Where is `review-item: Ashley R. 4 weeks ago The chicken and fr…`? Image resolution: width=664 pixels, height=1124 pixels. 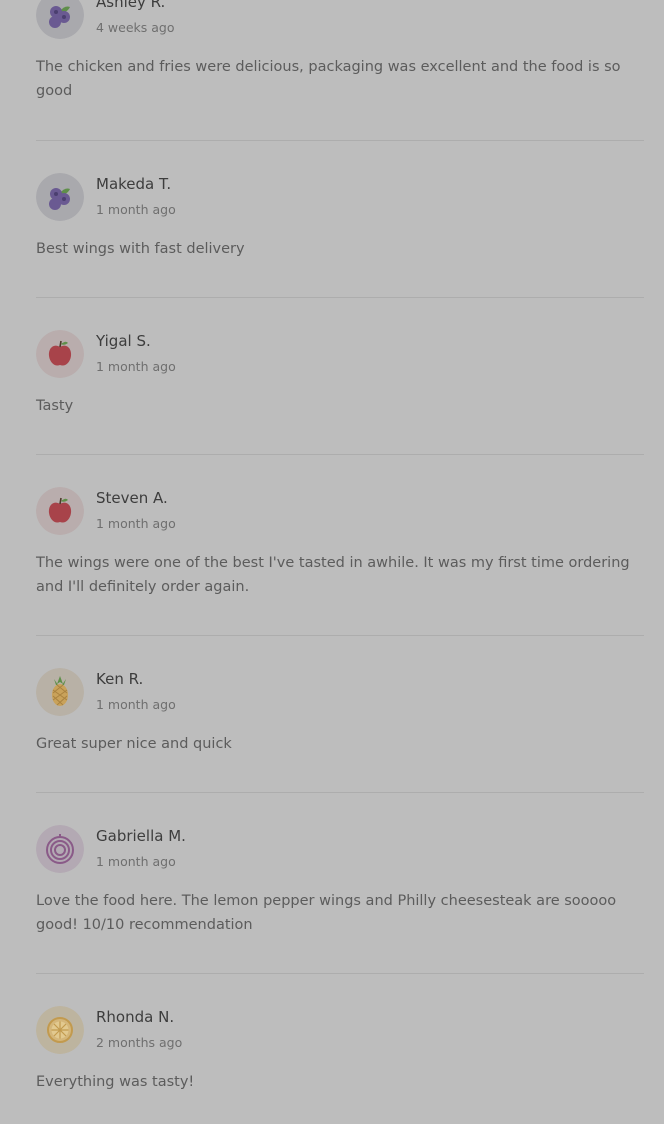
review-item: Ashley R. 4 weeks ago The chicken and fr… is located at coordinates (340, 55).